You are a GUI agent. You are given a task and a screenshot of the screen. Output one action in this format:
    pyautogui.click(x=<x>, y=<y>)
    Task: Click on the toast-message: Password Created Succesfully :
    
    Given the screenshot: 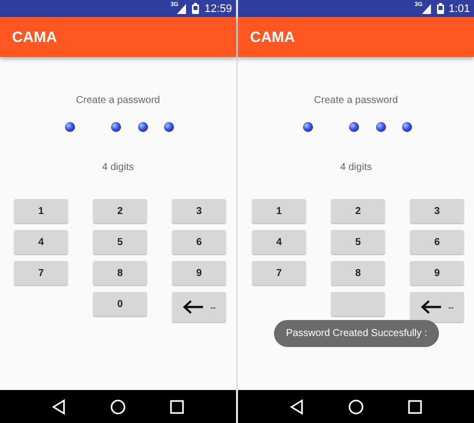 What is the action you would take?
    pyautogui.click(x=357, y=333)
    